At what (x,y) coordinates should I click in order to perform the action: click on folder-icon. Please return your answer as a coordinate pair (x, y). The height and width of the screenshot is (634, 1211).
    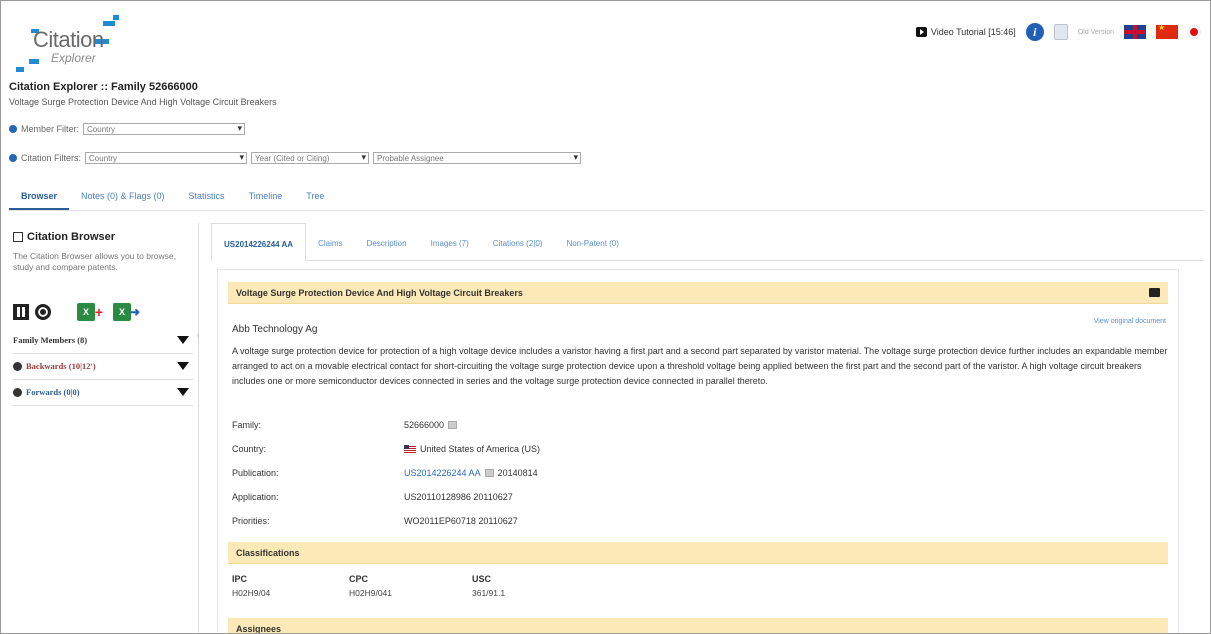
    Looking at the image, I should click on (1154, 292).